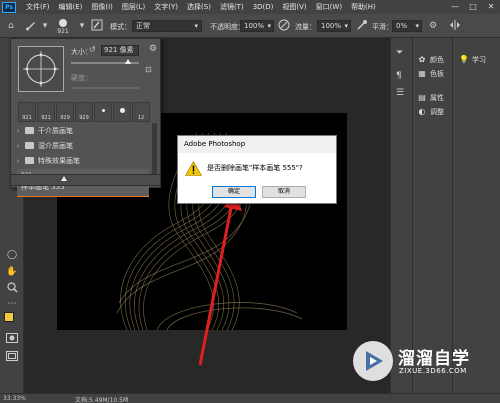  I want to click on folder-wet-media: › 湿介质画笔, so click(81, 145).